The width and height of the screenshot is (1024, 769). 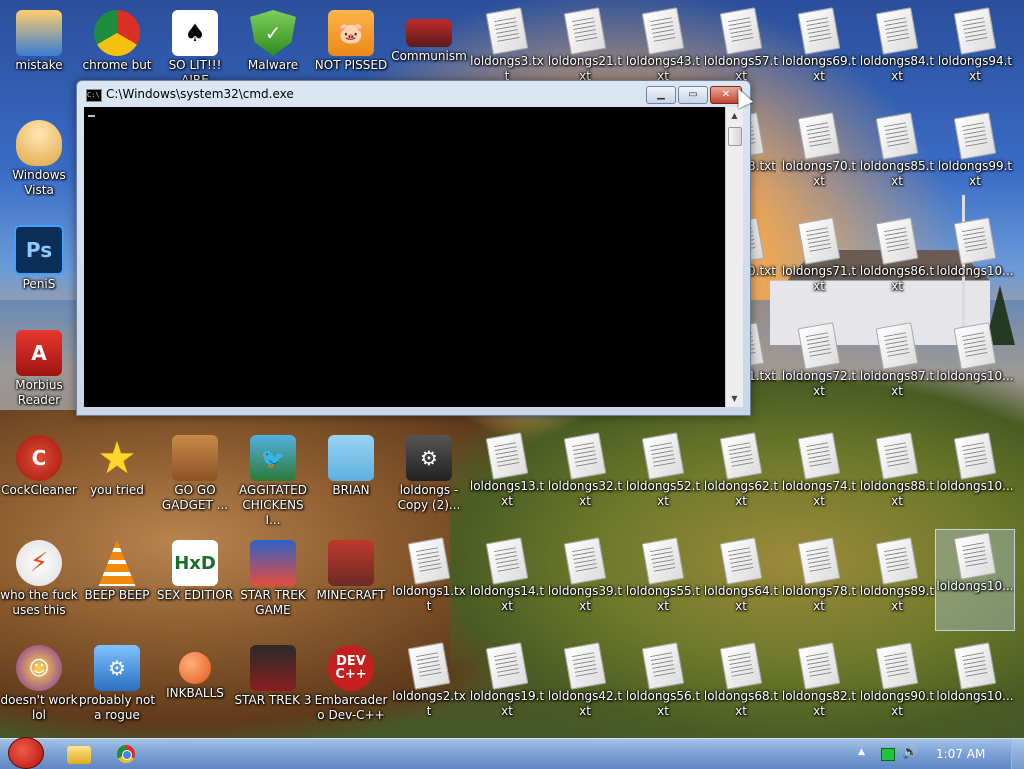 What do you see at coordinates (195, 693) in the screenshot?
I see `icon-label: INKBALLS` at bounding box center [195, 693].